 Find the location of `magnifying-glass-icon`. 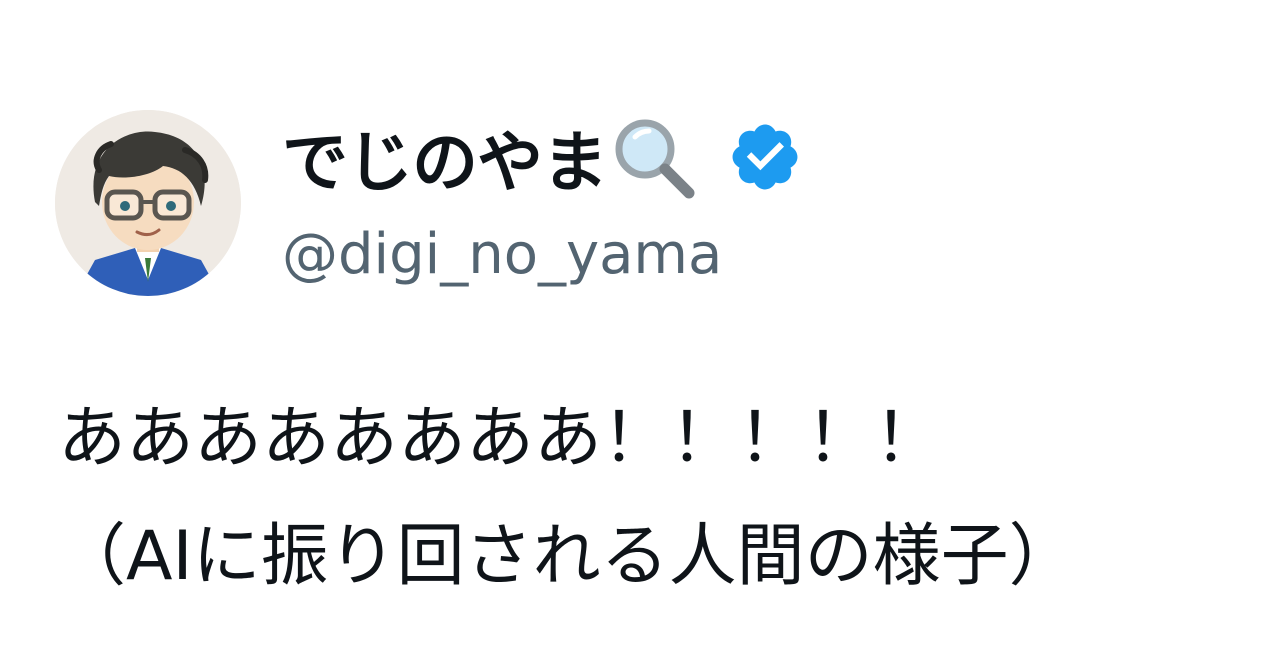

magnifying-glass-icon is located at coordinates (655, 157).